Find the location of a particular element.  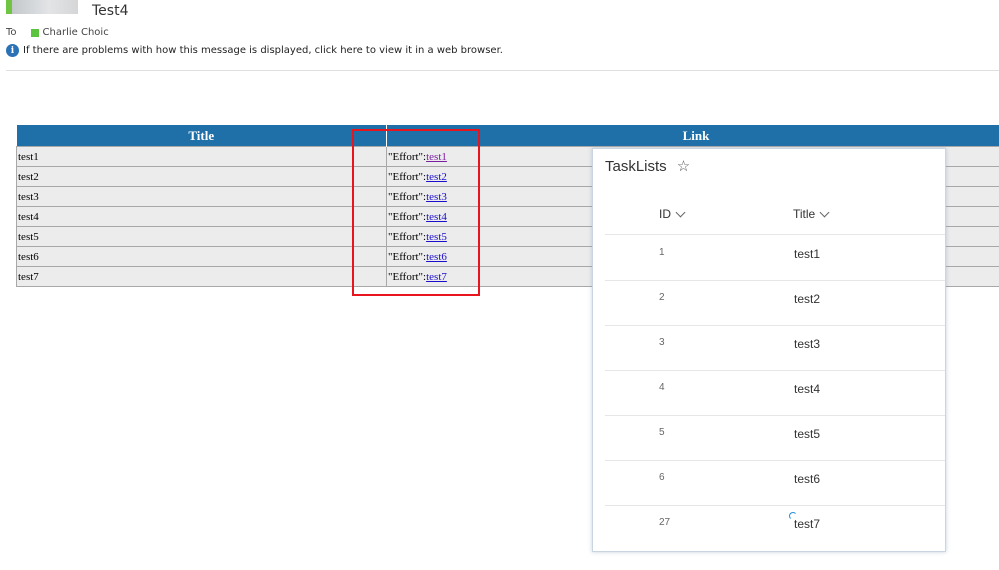

list-item: 4 test4 is located at coordinates (775, 393).